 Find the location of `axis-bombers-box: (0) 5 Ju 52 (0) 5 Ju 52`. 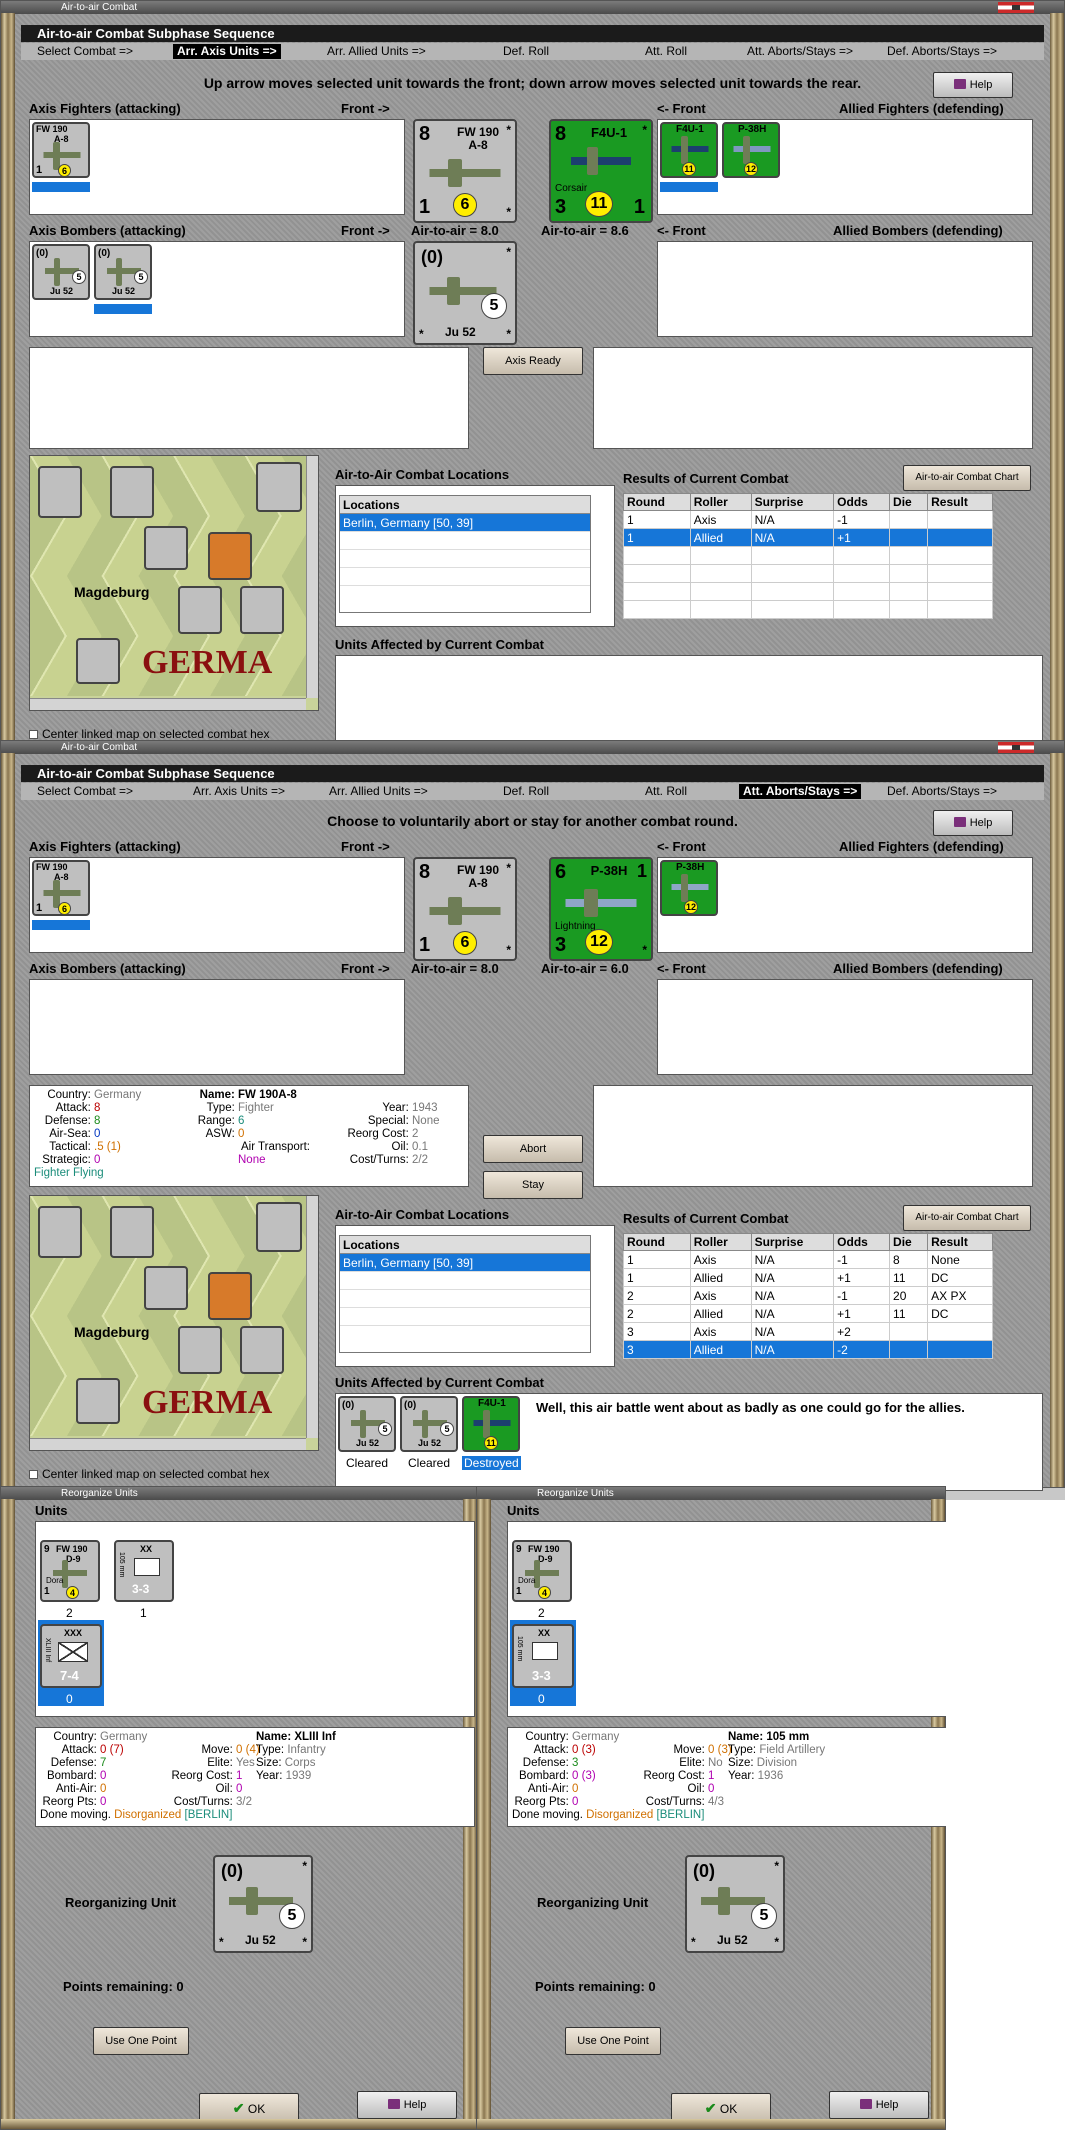

axis-bombers-box: (0) 5 Ju 52 (0) 5 Ju 52 is located at coordinates (217, 289).